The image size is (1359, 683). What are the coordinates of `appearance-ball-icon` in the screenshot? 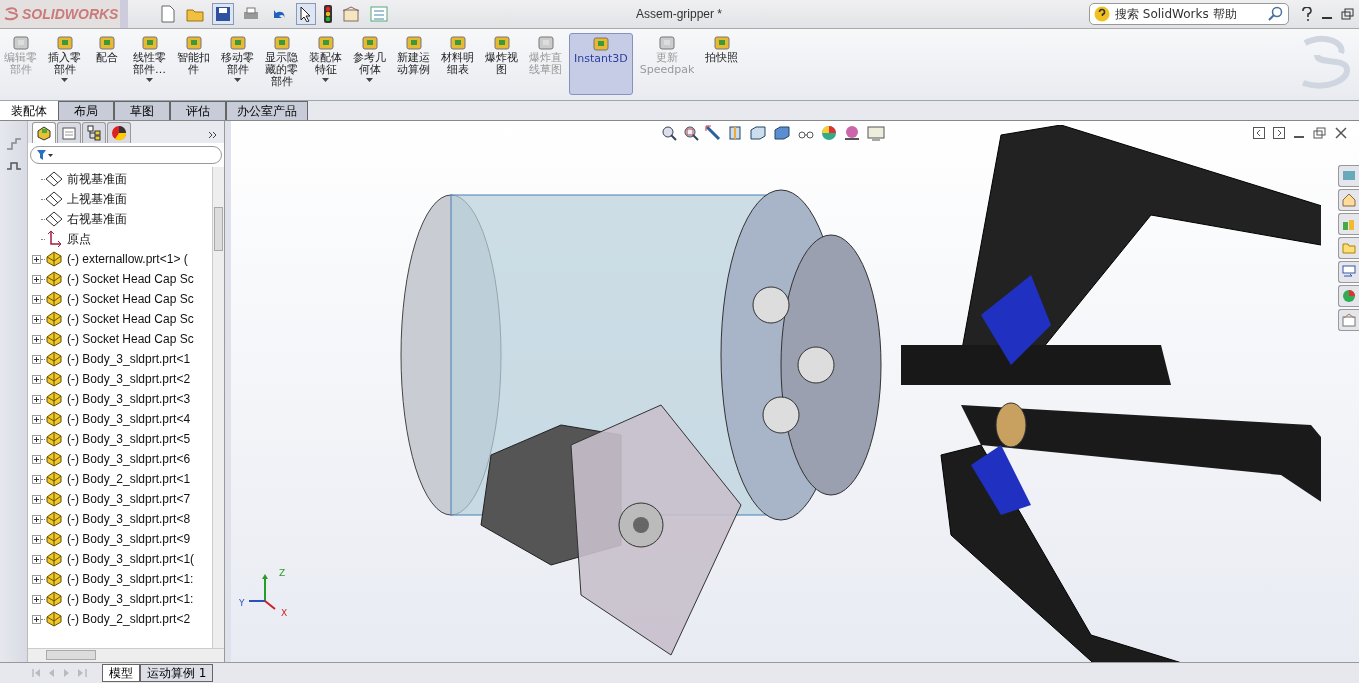 It's located at (829, 133).